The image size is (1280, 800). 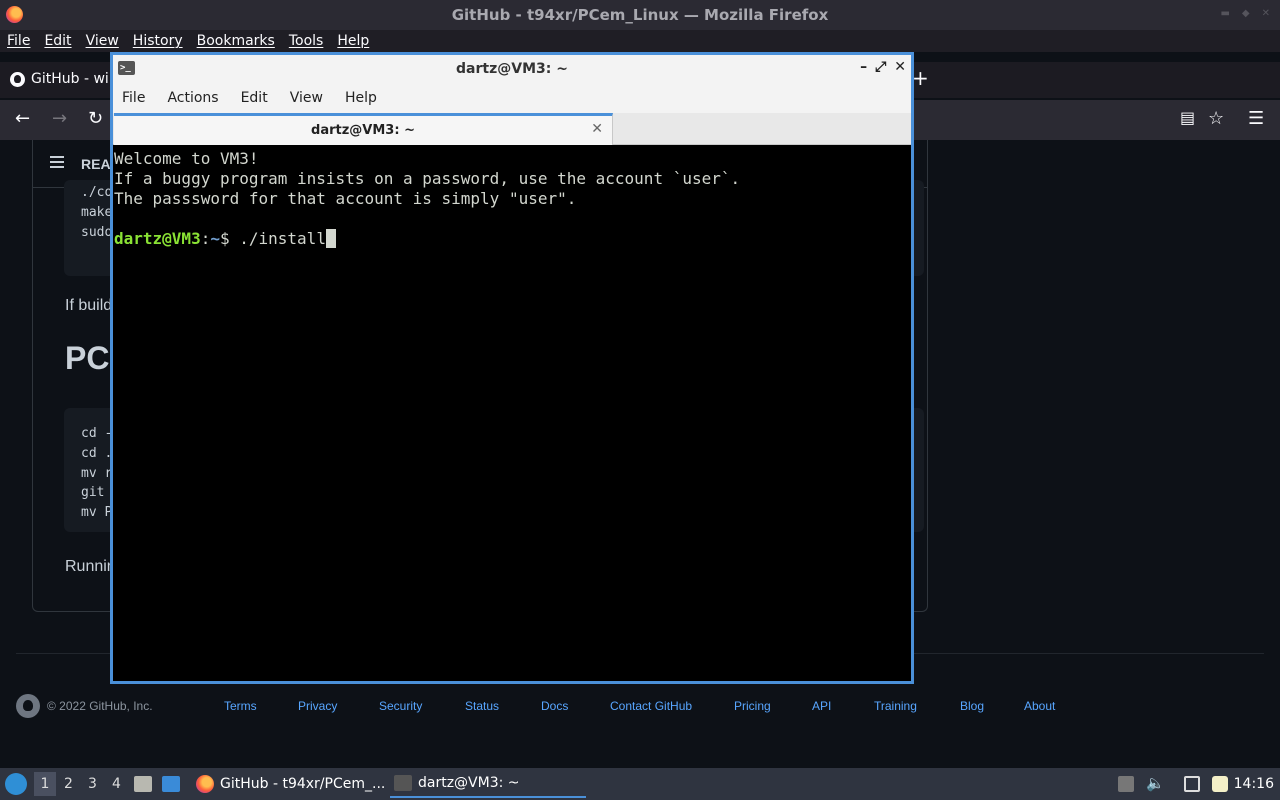 I want to click on footer-link-terms: Terms, so click(x=240, y=706).